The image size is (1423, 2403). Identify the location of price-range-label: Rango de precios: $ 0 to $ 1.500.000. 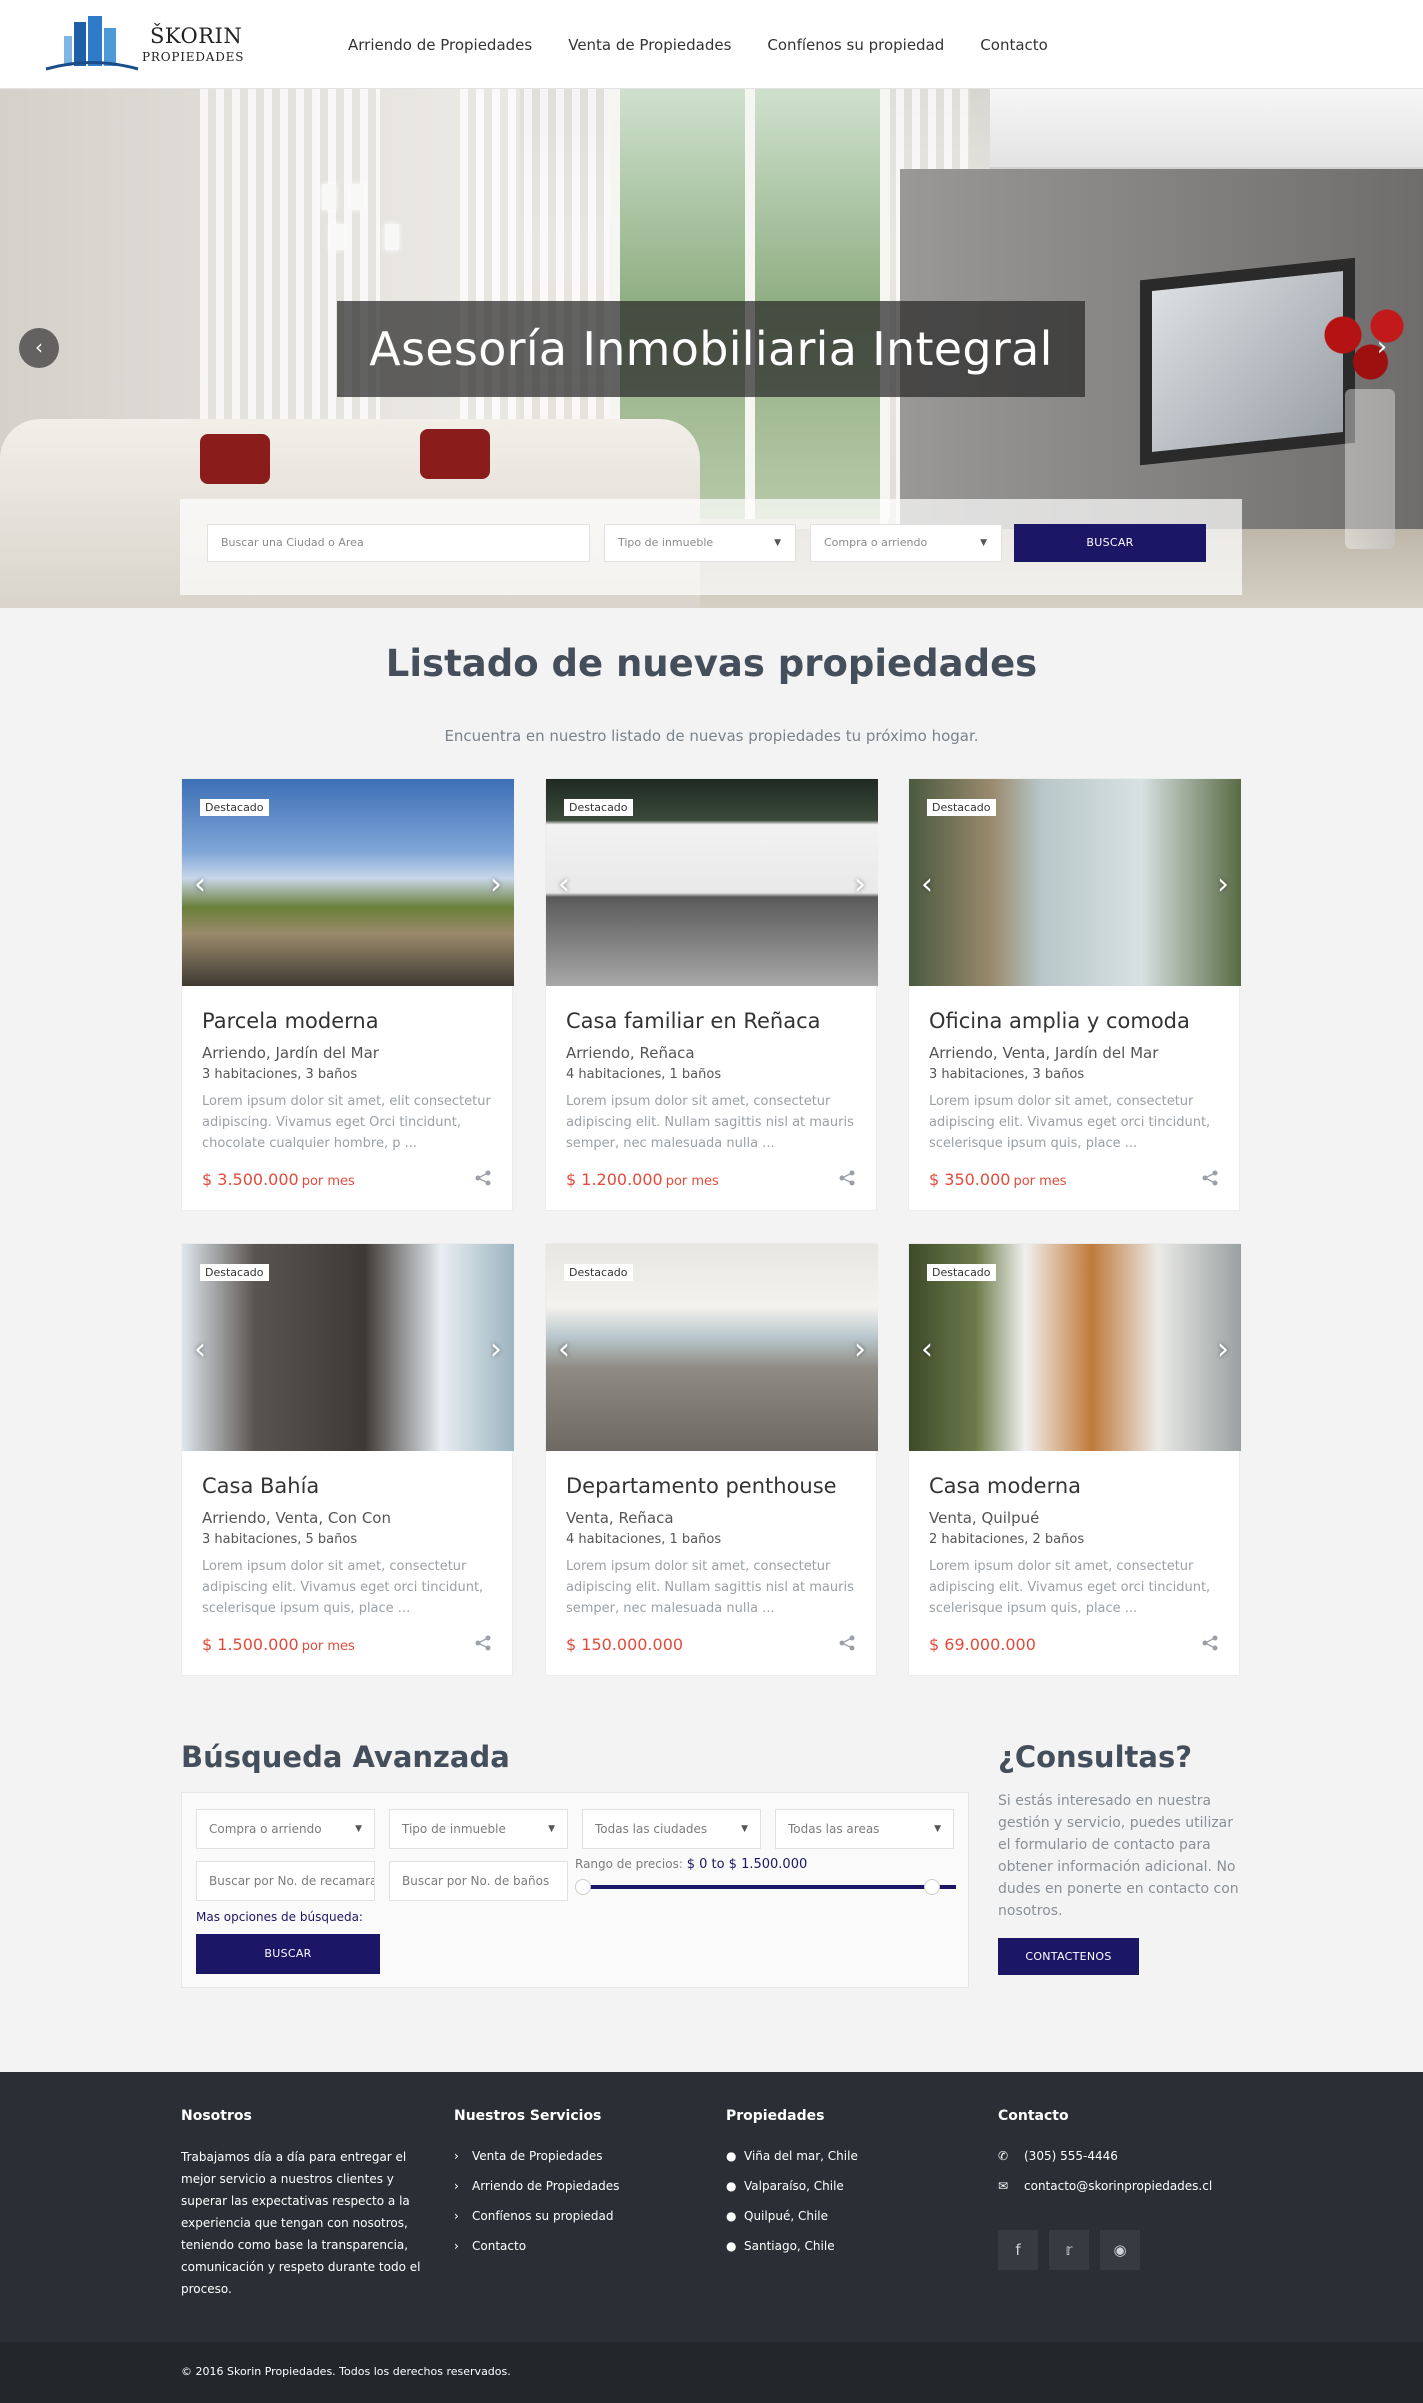
(691, 1864).